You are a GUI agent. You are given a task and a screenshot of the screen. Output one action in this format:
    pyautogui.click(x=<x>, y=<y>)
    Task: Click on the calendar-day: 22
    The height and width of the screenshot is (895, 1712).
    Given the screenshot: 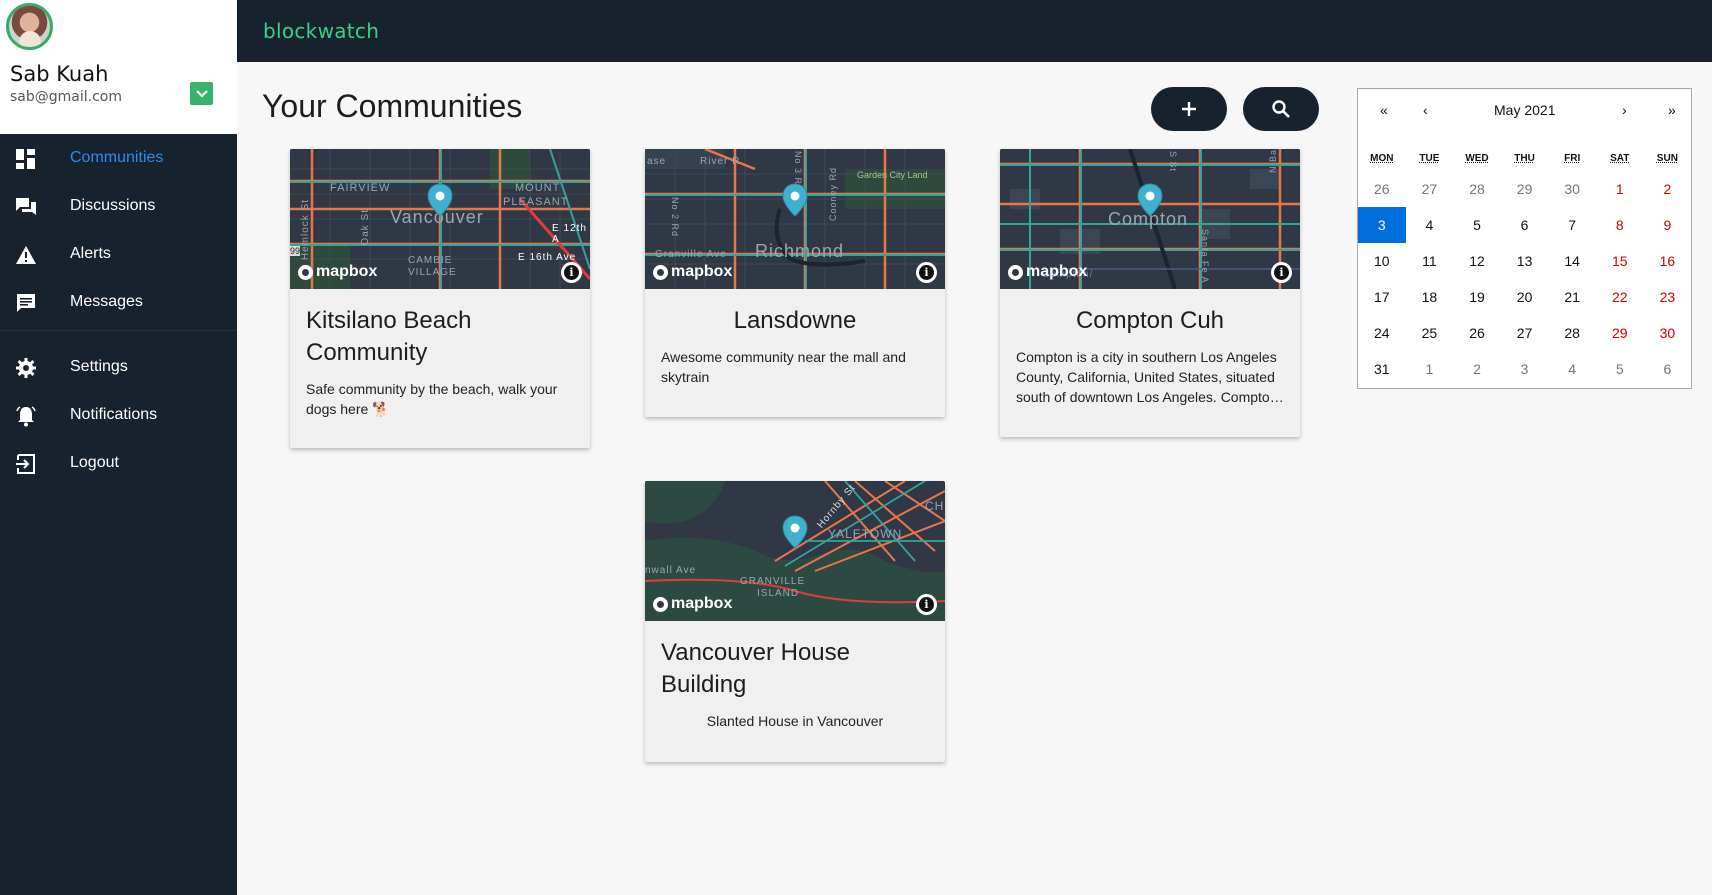 What is the action you would take?
    pyautogui.click(x=1620, y=297)
    